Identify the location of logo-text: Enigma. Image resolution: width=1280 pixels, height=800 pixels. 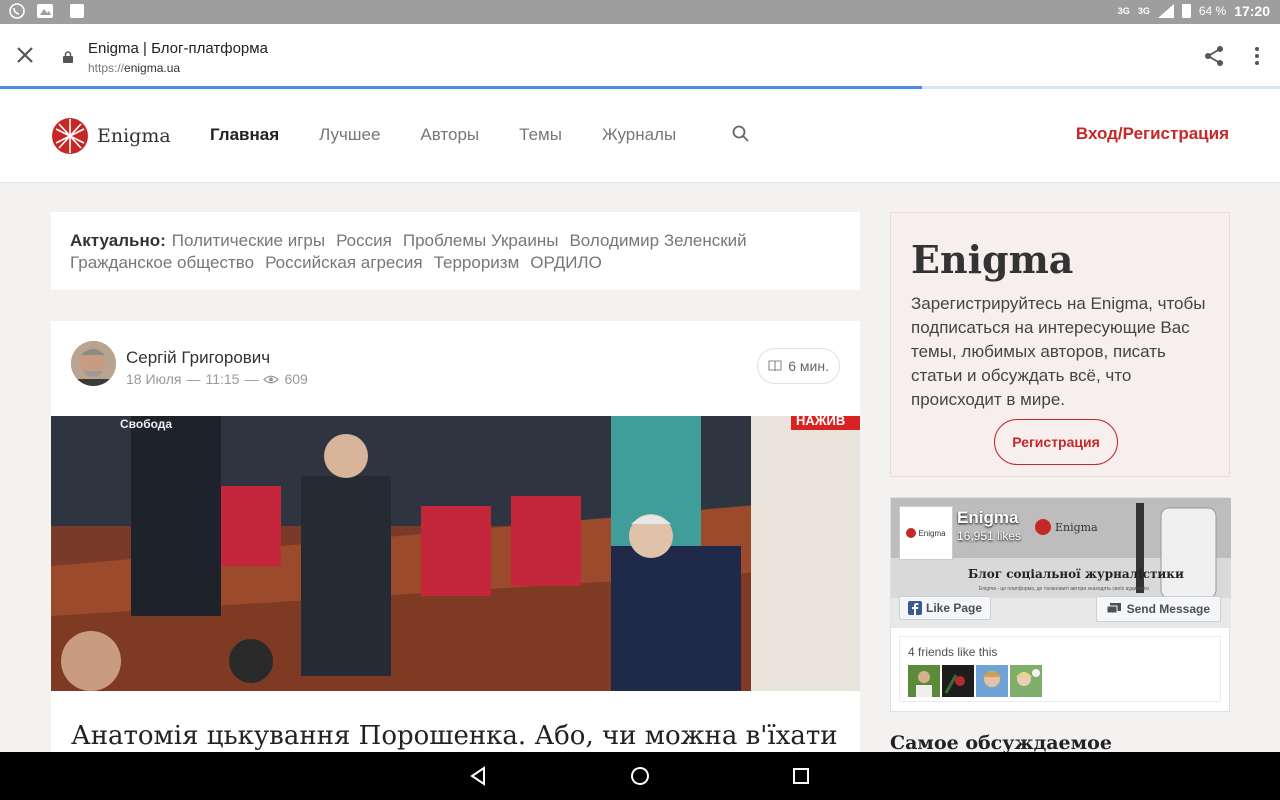
(134, 136).